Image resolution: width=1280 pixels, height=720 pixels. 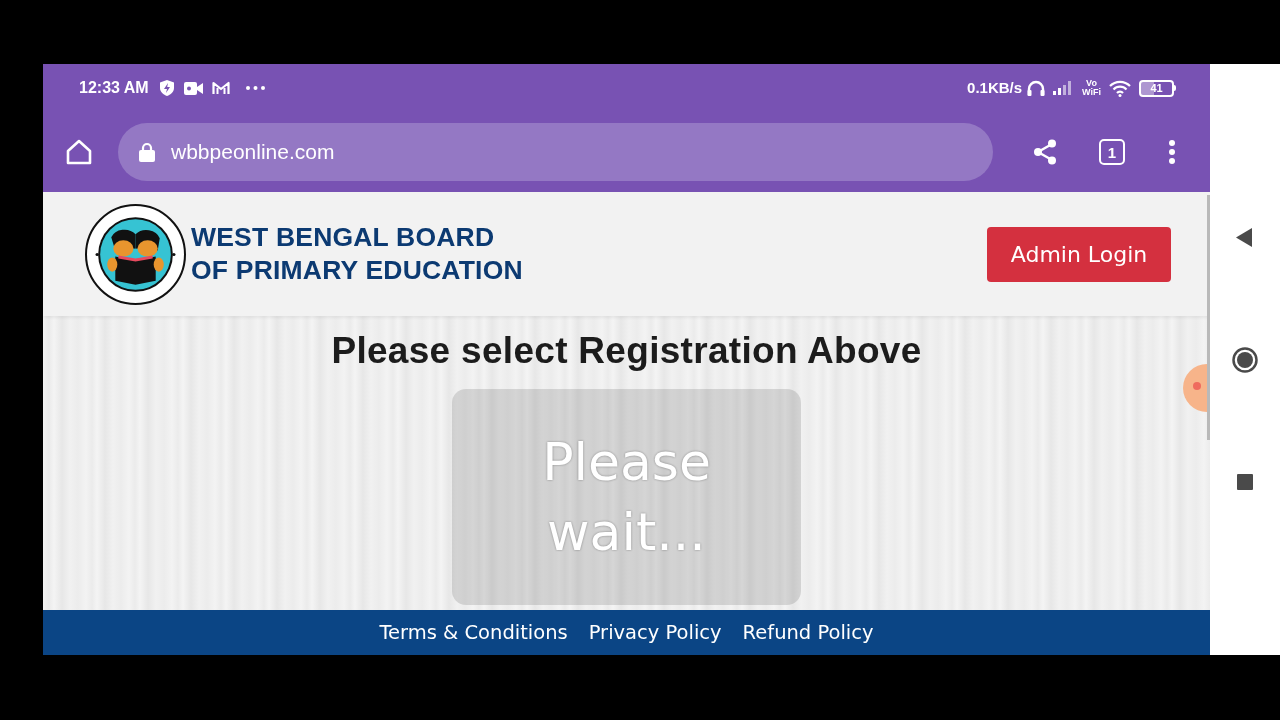 I want to click on site-title: WEST BENGAL BOARD OF PRIMARY EDUCATION, so click(x=357, y=254).